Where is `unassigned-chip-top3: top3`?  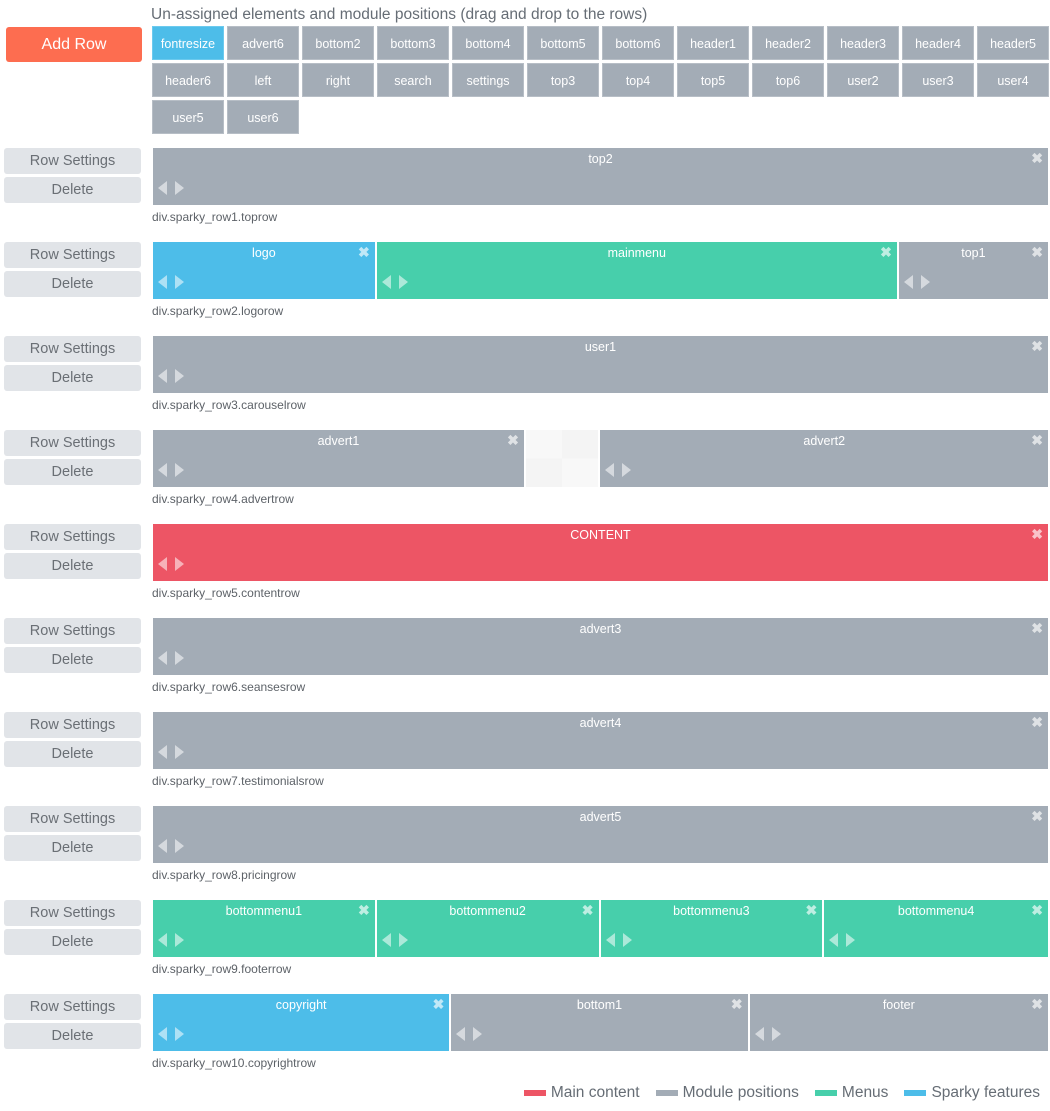
unassigned-chip-top3: top3 is located at coordinates (563, 80).